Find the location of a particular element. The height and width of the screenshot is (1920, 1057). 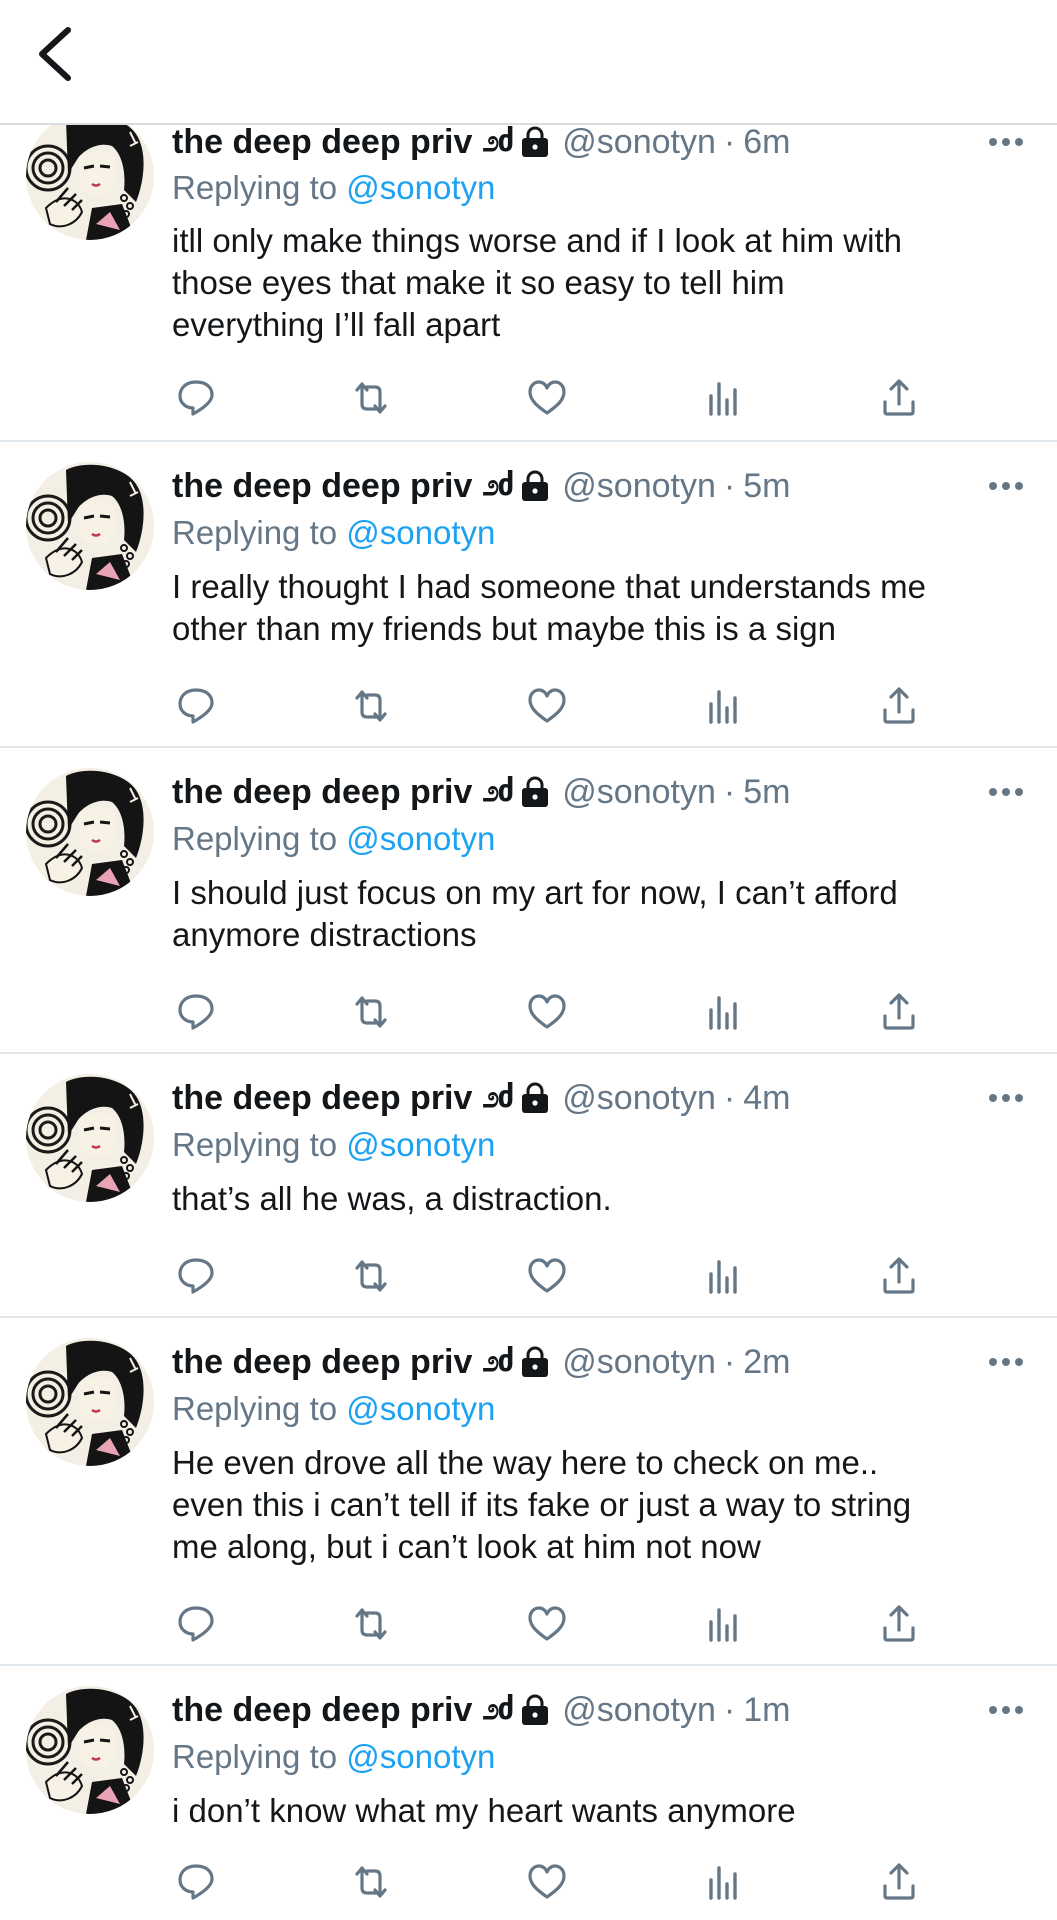

timestamp: 1m is located at coordinates (766, 1710).